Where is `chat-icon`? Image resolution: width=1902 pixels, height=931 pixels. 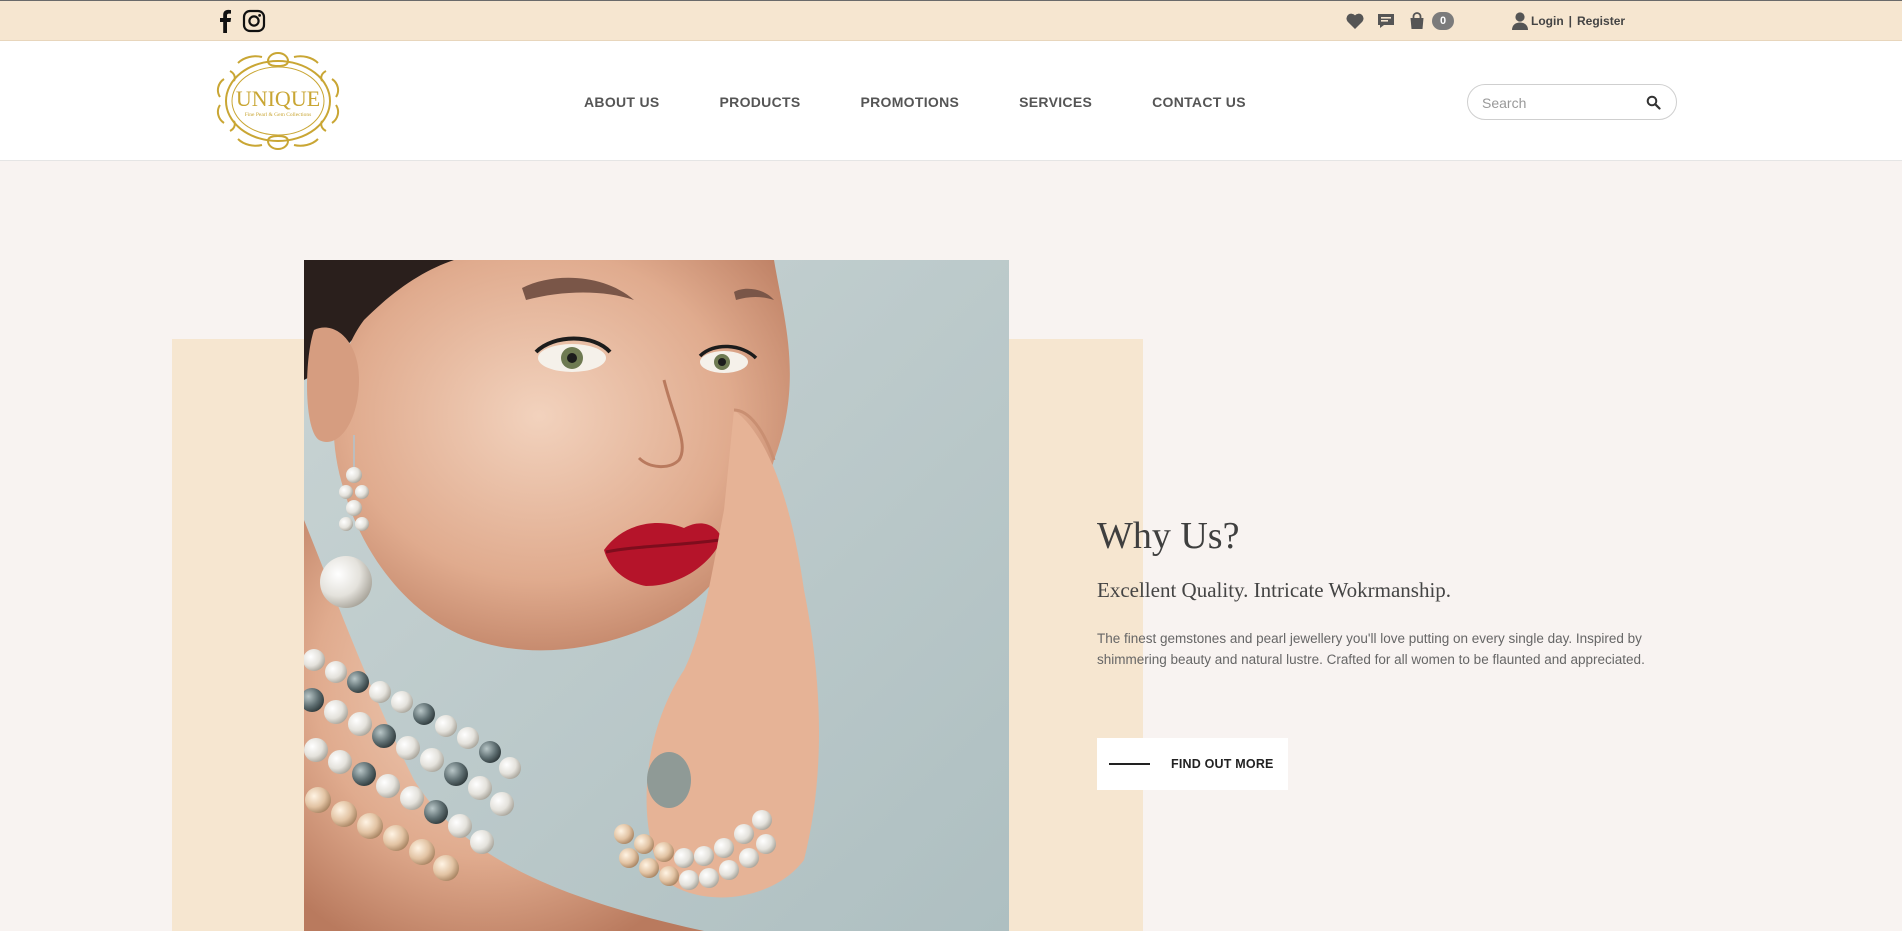
chat-icon is located at coordinates (1386, 21).